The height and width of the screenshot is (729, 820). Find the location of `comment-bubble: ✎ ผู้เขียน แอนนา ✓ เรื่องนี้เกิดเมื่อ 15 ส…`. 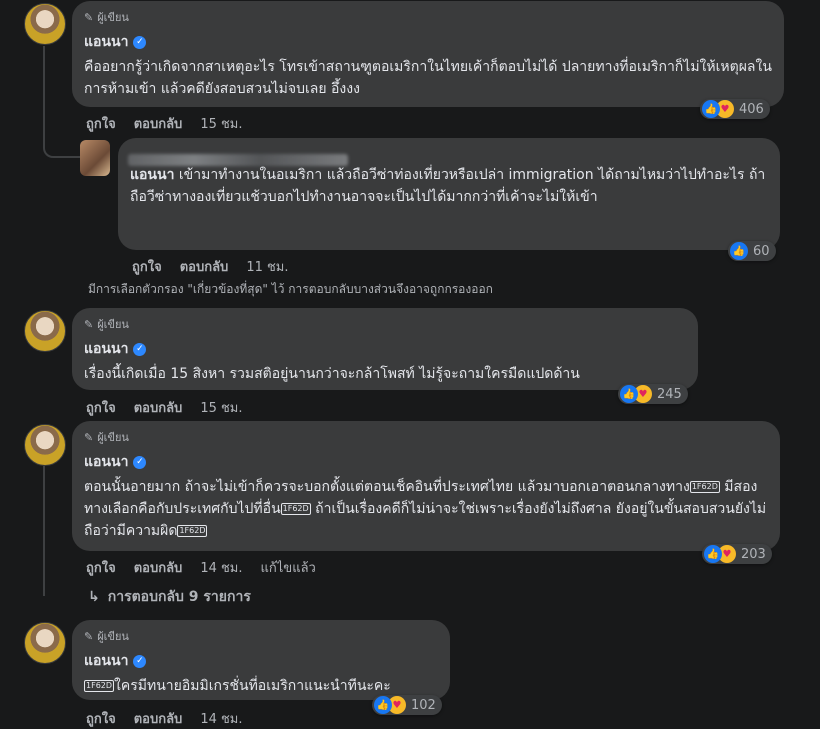

comment-bubble: ✎ ผู้เขียน แอนนา ✓ เรื่องนี้เกิดเมื่อ 15 ส… is located at coordinates (385, 349).